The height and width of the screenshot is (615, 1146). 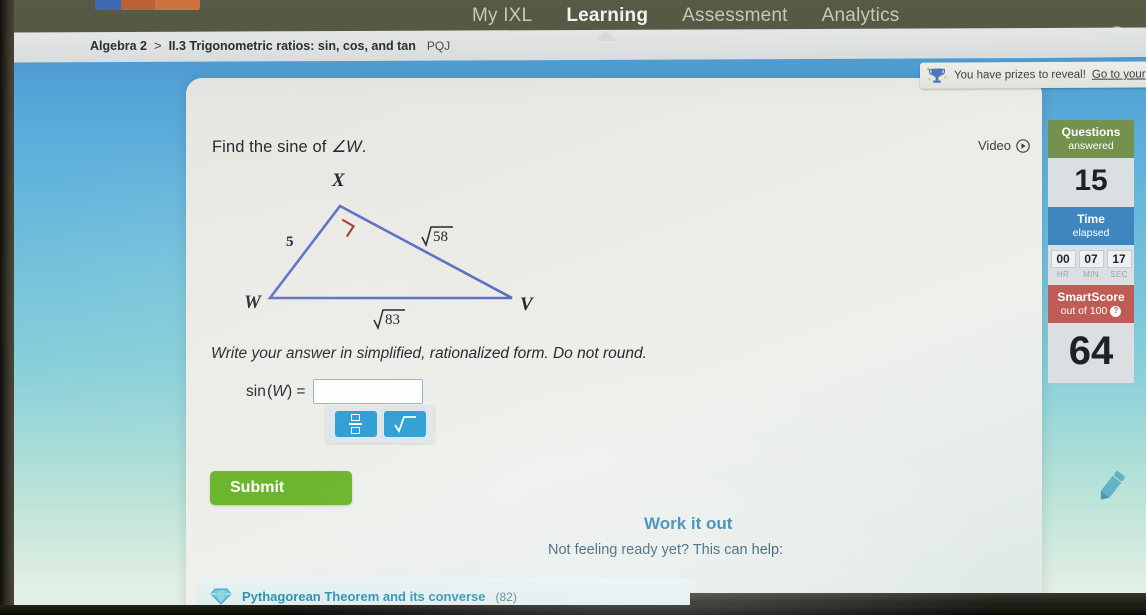 I want to click on smartscore-title: SmartScore, so click(x=1091, y=297).